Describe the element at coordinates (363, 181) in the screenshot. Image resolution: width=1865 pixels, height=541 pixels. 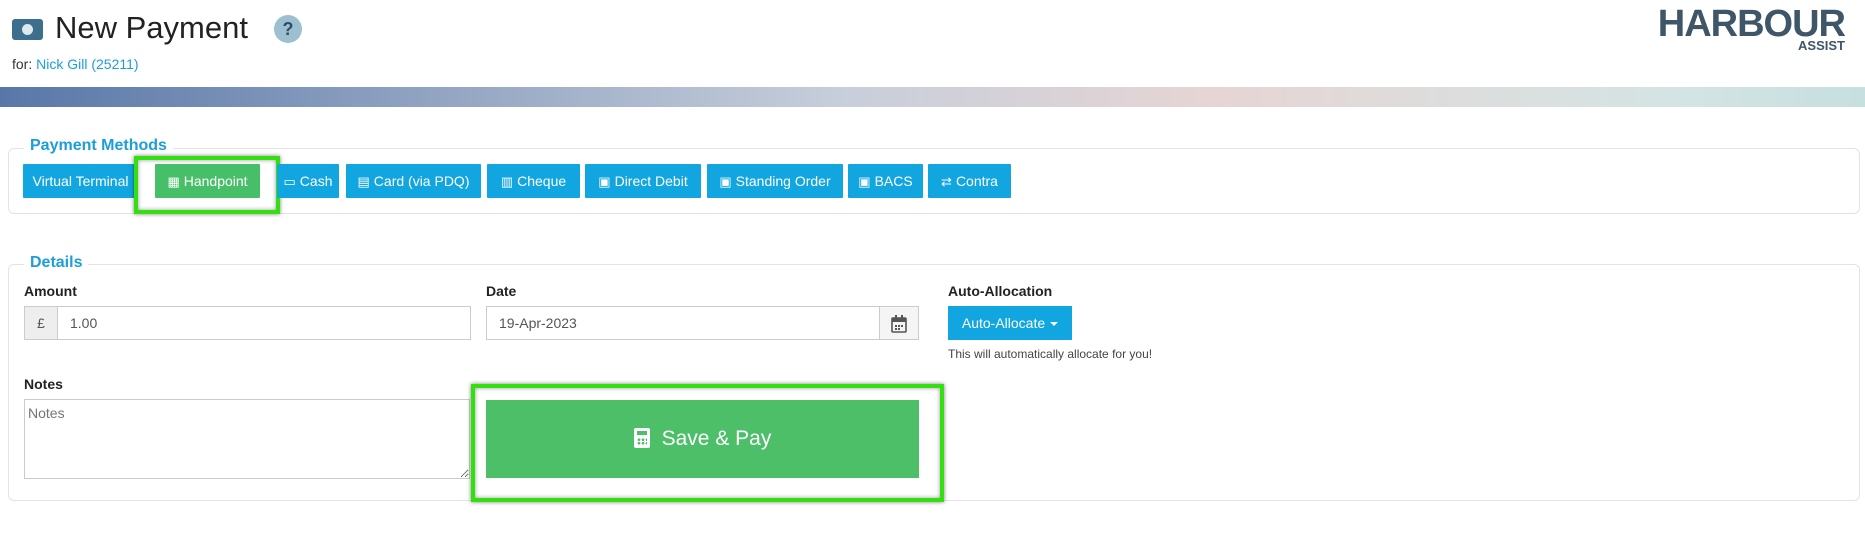
I see `credit-card-icon: ▤` at that location.